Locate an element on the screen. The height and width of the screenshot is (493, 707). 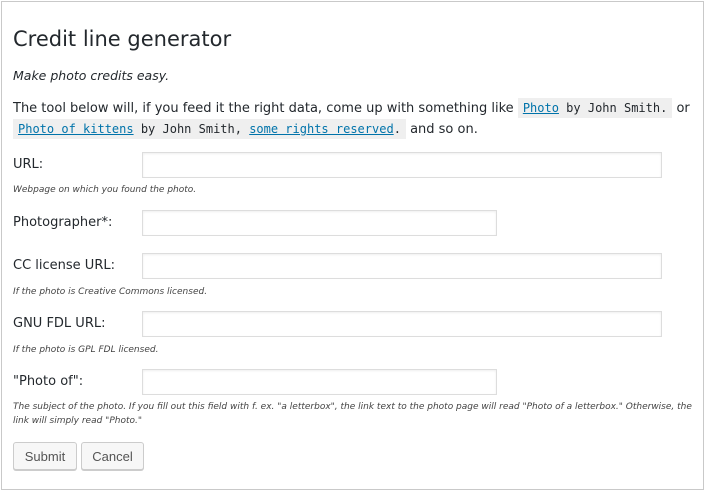
submit-button: Submit is located at coordinates (45, 456).